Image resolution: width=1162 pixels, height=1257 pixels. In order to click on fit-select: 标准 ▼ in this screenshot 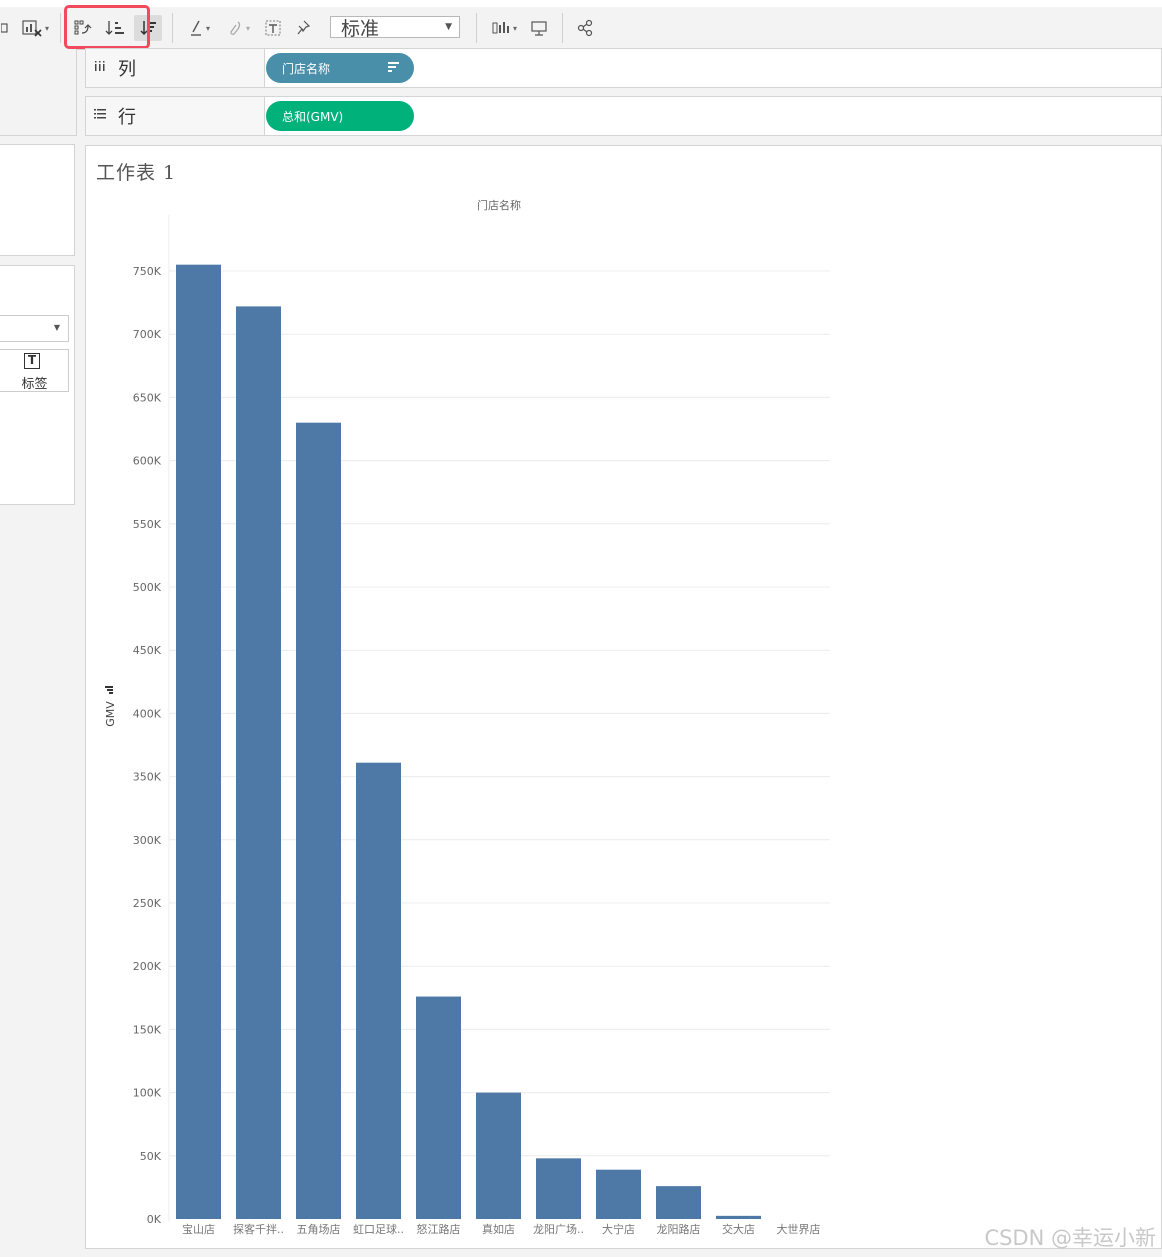, I will do `click(395, 28)`.